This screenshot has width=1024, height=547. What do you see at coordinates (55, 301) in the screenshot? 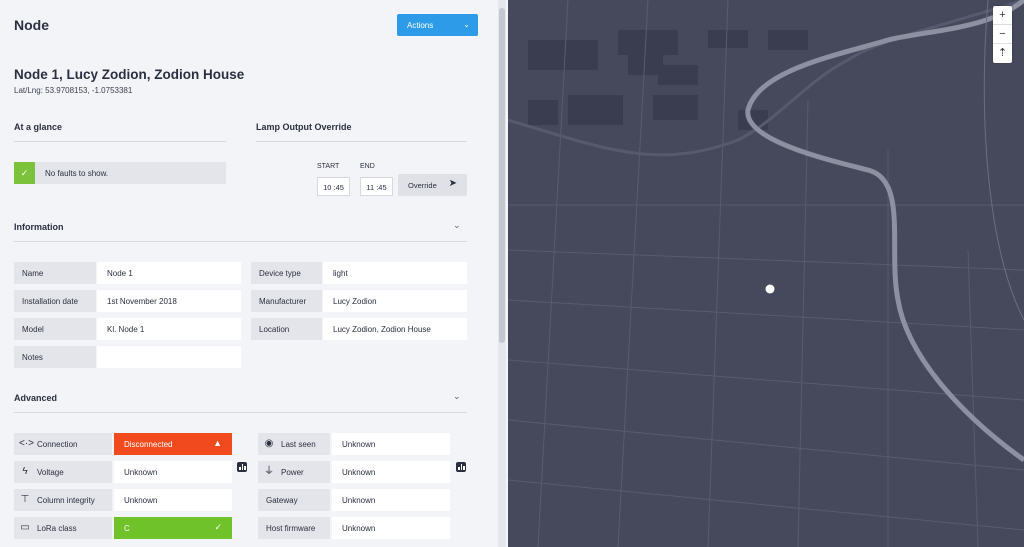
I see `info-label: Installation date` at bounding box center [55, 301].